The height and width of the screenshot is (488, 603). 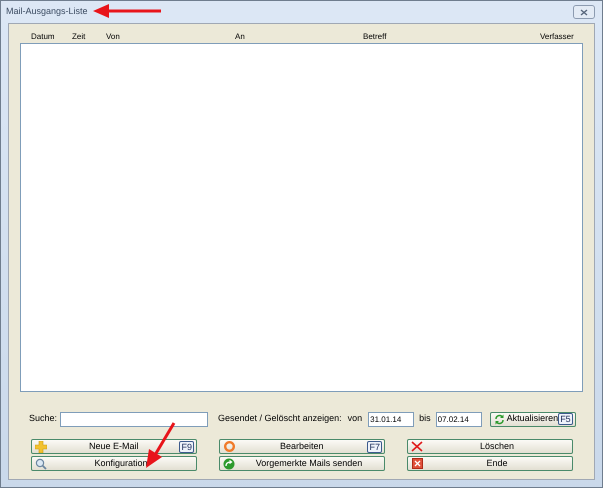 I want to click on action-button: Vorgemerkte Mails senden, so click(x=302, y=463).